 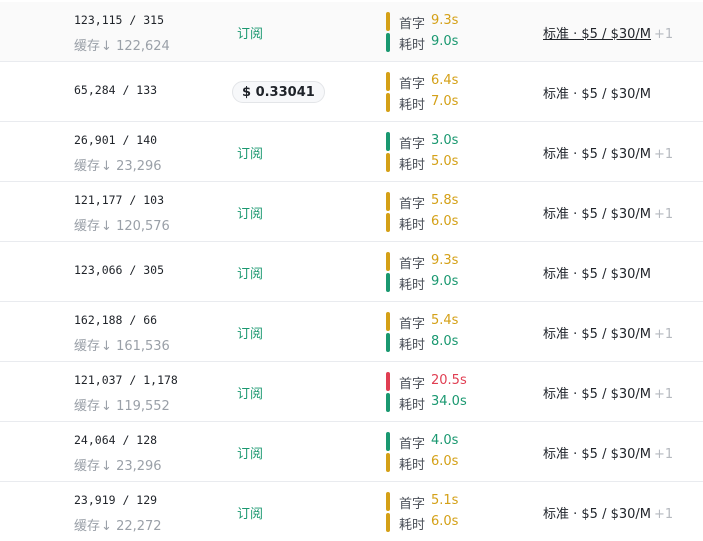 I want to click on token-cell: 121,037 / 1,178 缓存↓ 119,552, so click(x=149, y=392).